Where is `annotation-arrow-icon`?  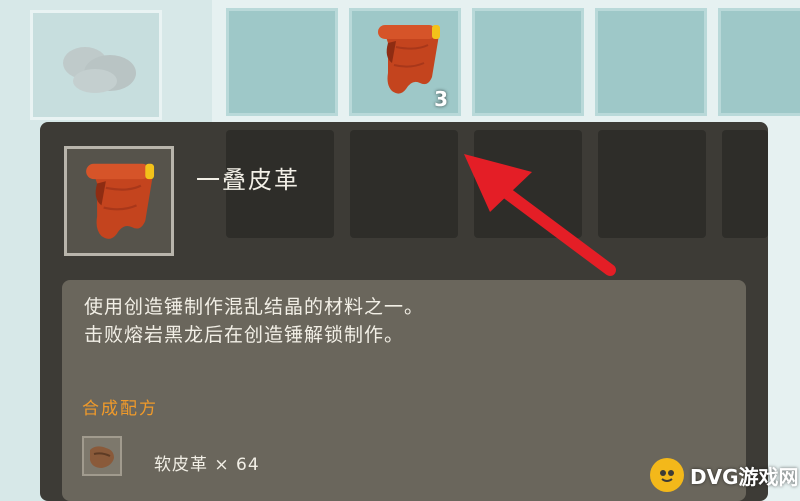
annotation-arrow-icon is located at coordinates (540, 215).